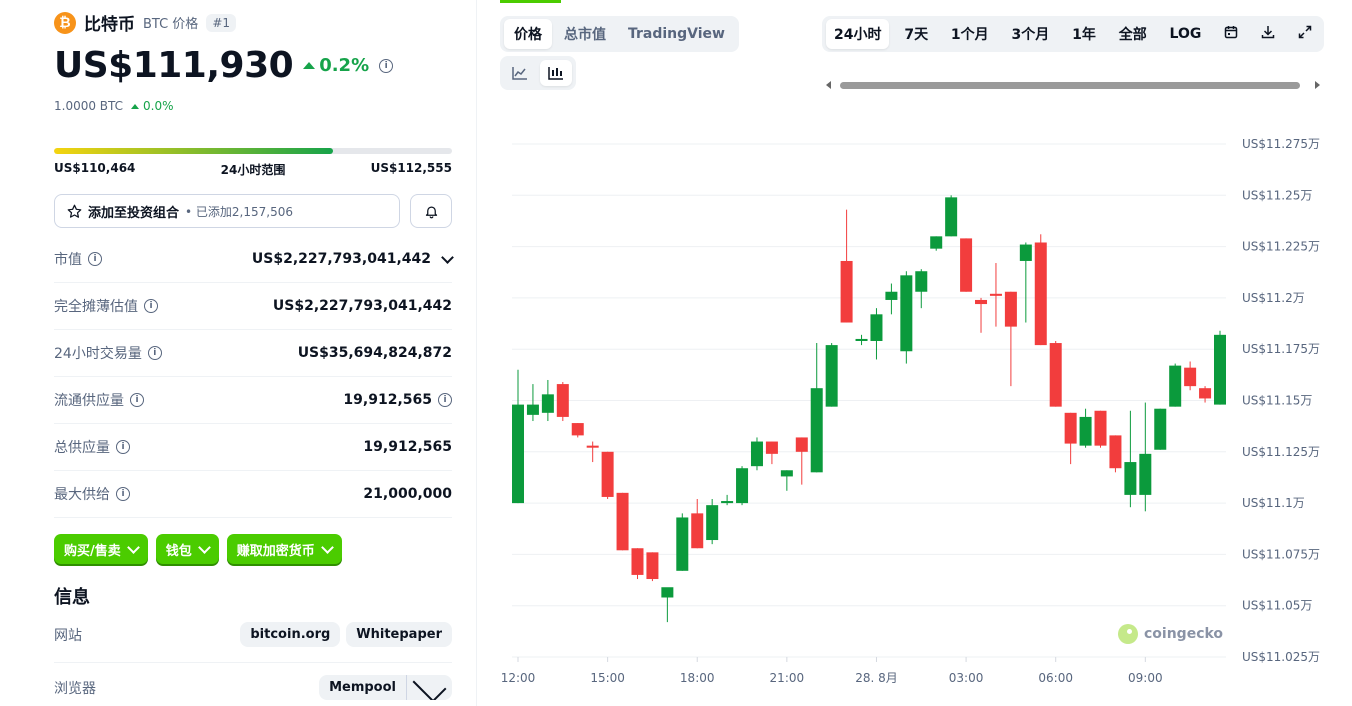 The image size is (1352, 706). I want to click on whitepaper-link: Whitepaper, so click(399, 634).